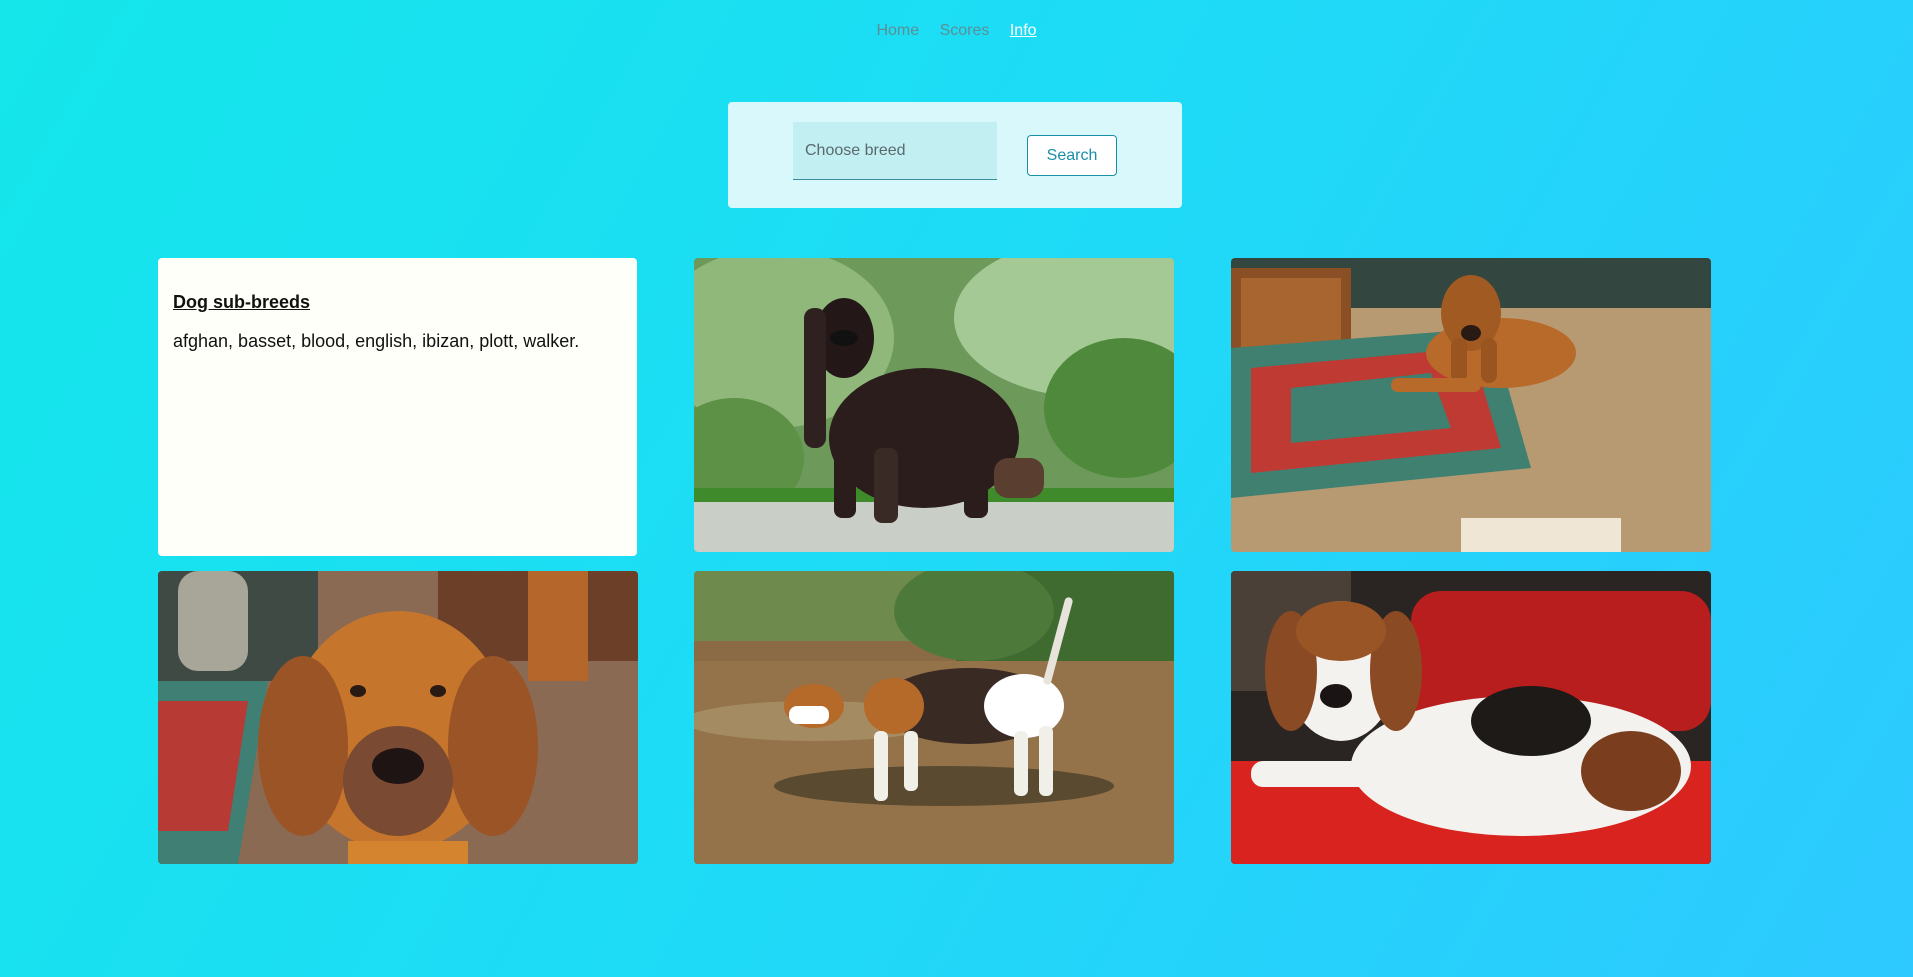  I want to click on english-hound-image, so click(934, 717).